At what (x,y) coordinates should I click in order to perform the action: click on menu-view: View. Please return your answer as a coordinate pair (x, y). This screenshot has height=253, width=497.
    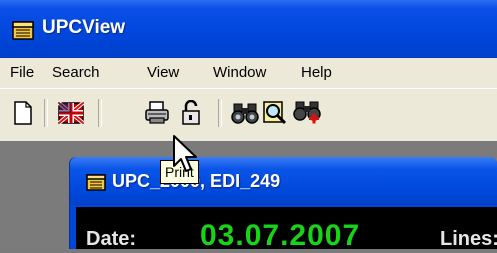
    Looking at the image, I should click on (163, 72).